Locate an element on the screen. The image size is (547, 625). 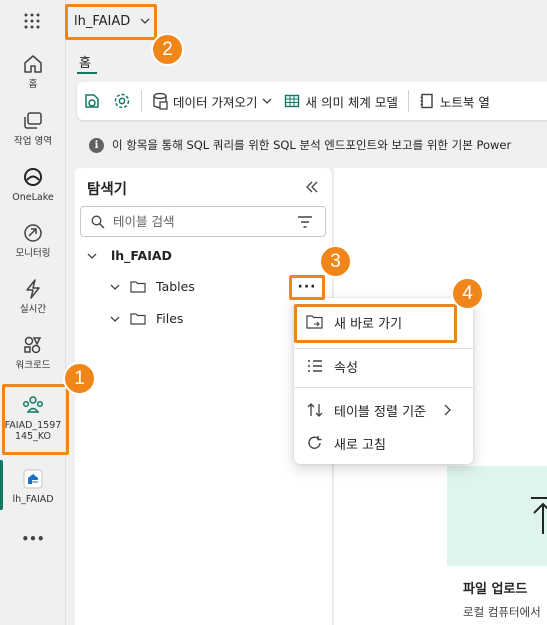
home-icon is located at coordinates (33, 64).